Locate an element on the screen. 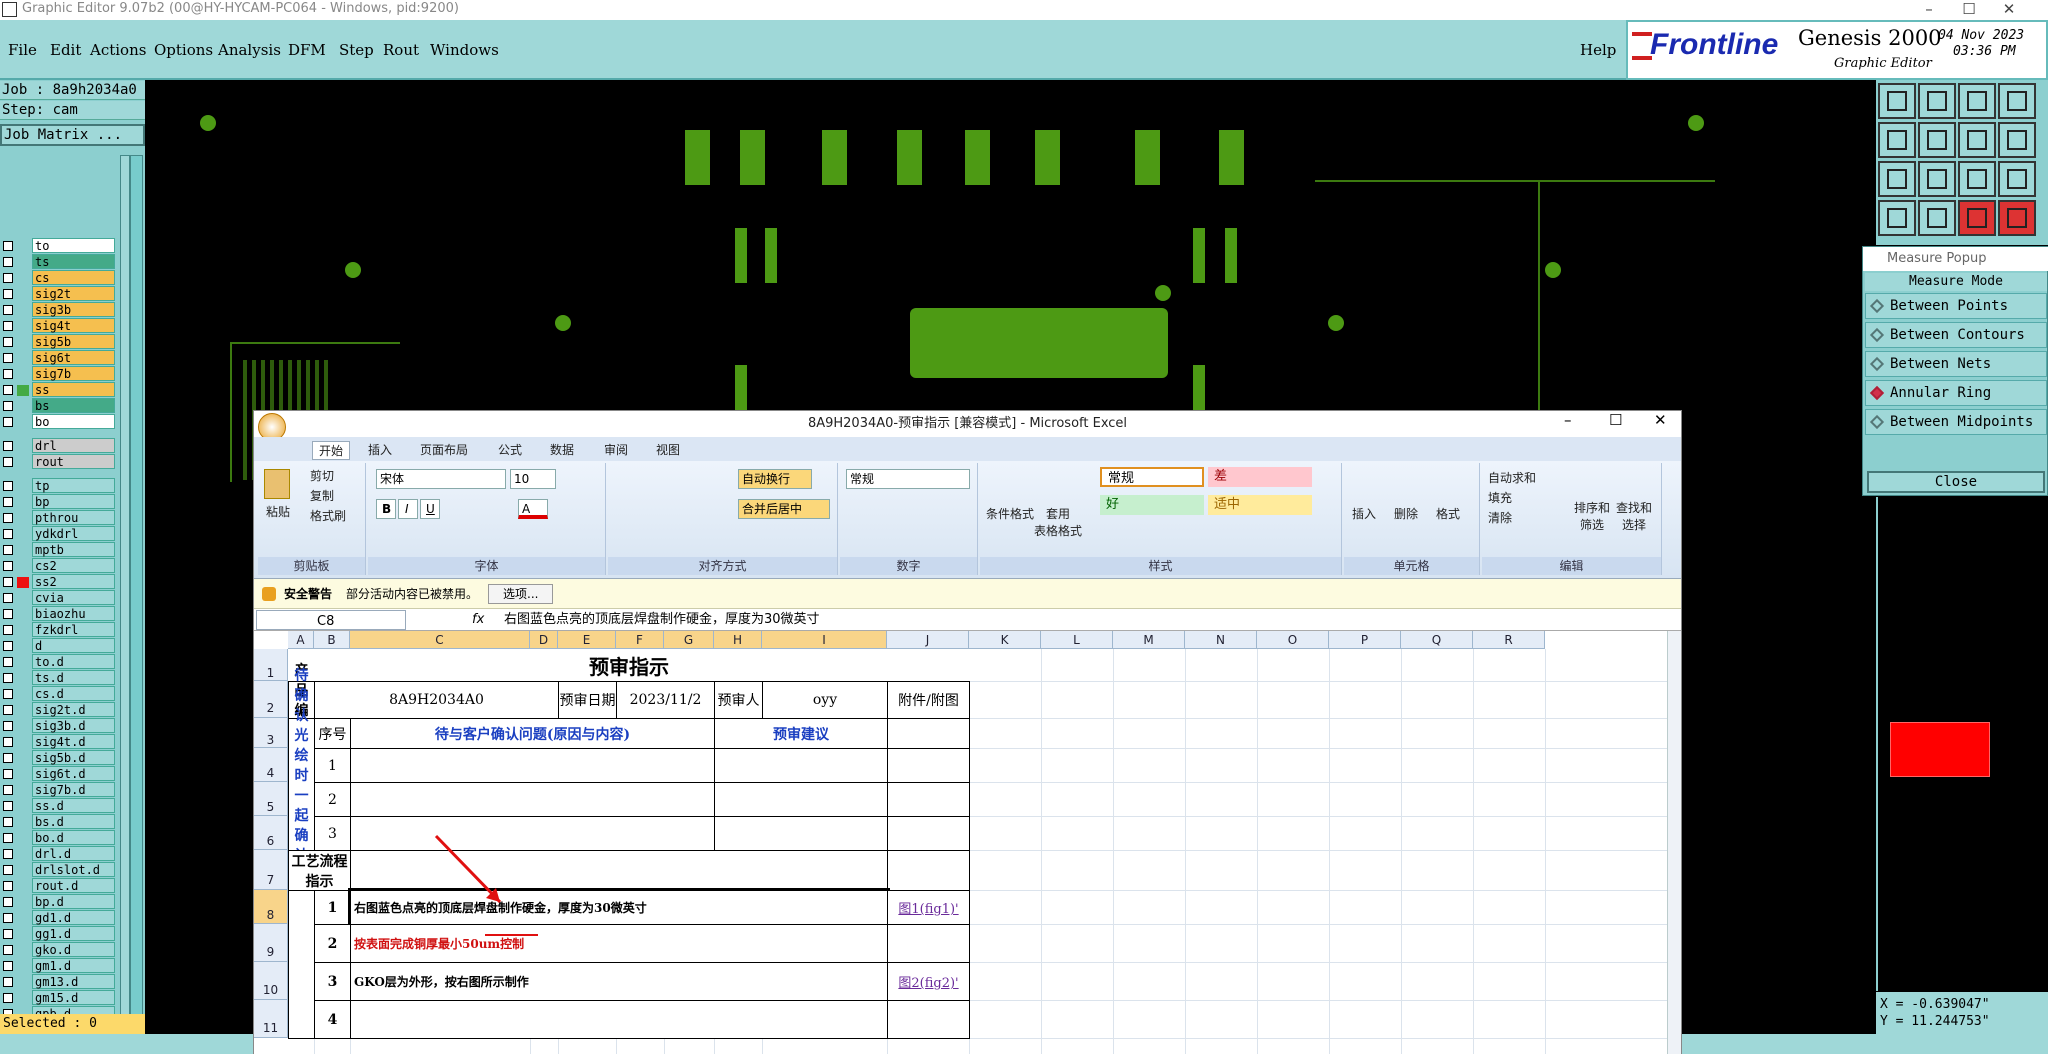  delete-cells-button: 删除 is located at coordinates (1406, 513).